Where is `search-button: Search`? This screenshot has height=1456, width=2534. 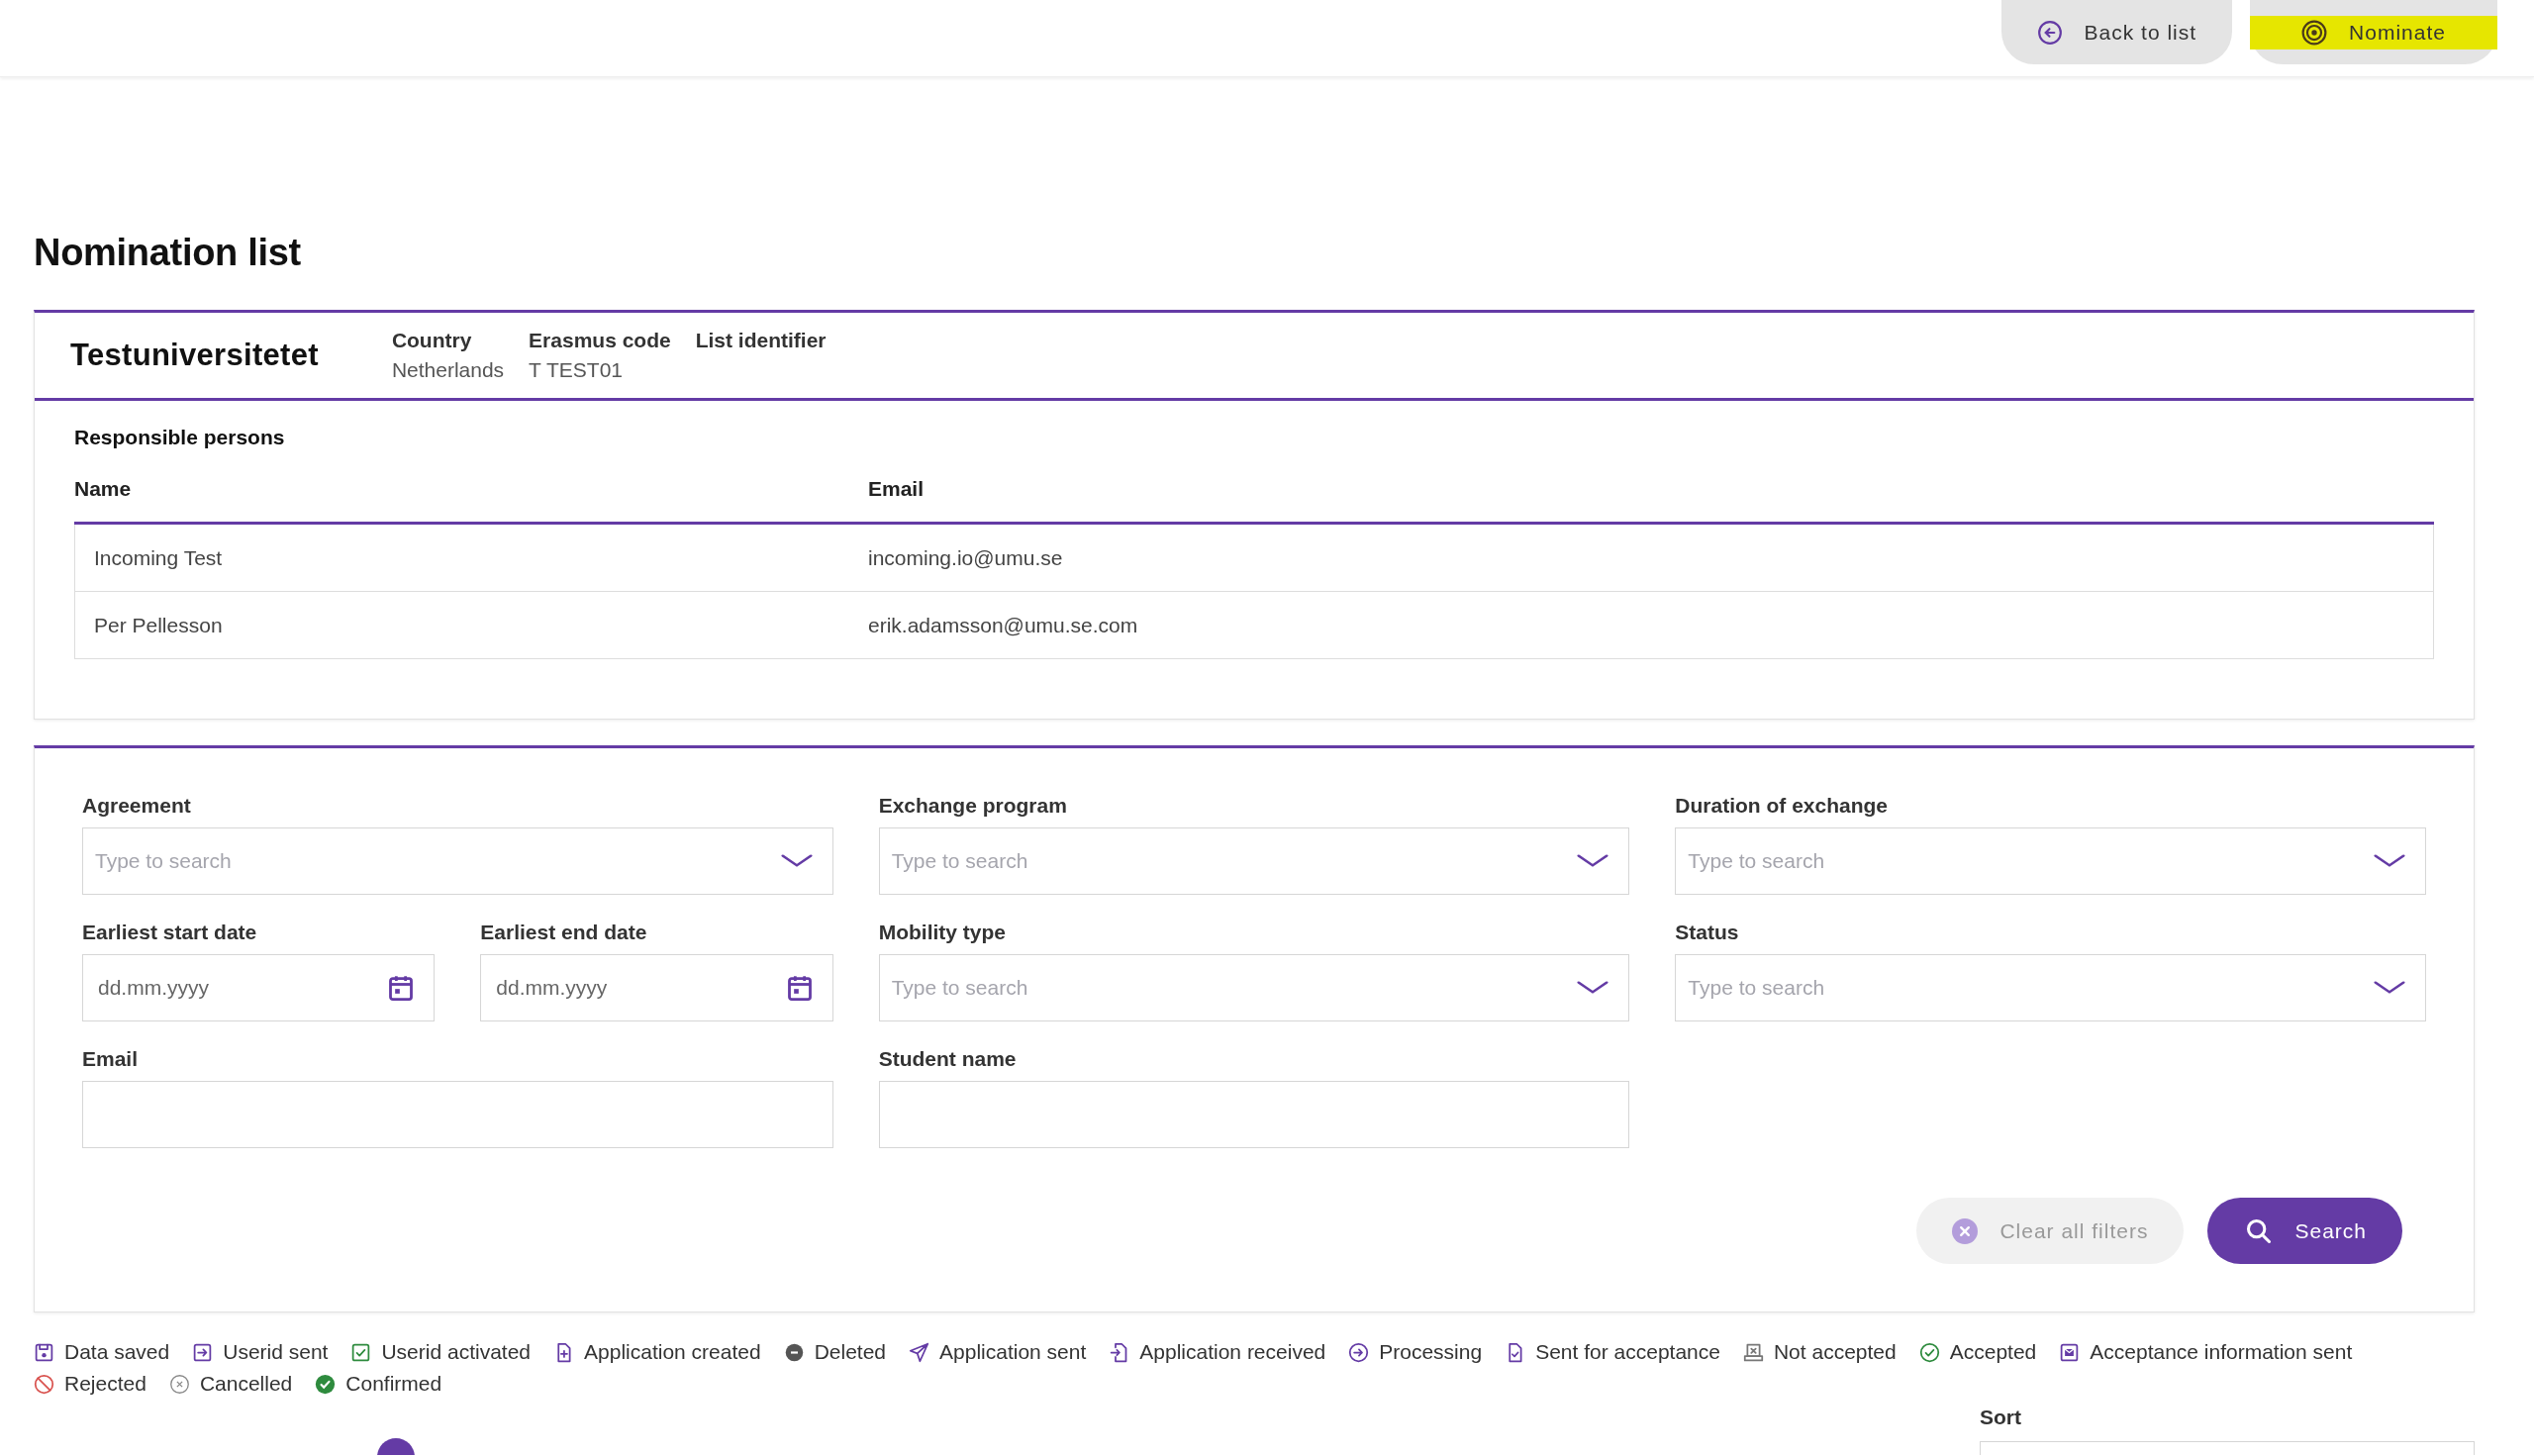
search-button: Search is located at coordinates (2305, 1231).